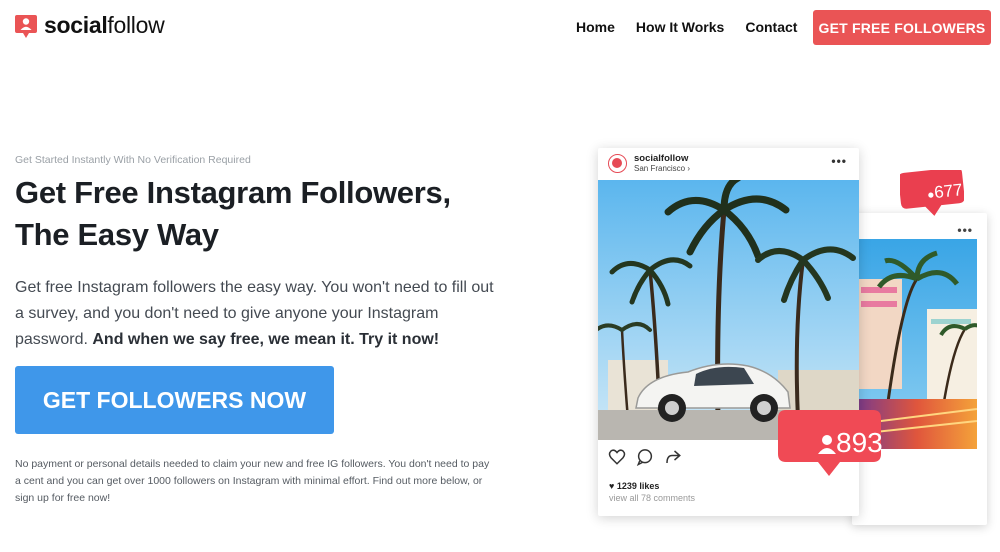 This screenshot has width=1000, height=552. Describe the element at coordinates (645, 457) in the screenshot. I see `comment-icon` at that location.